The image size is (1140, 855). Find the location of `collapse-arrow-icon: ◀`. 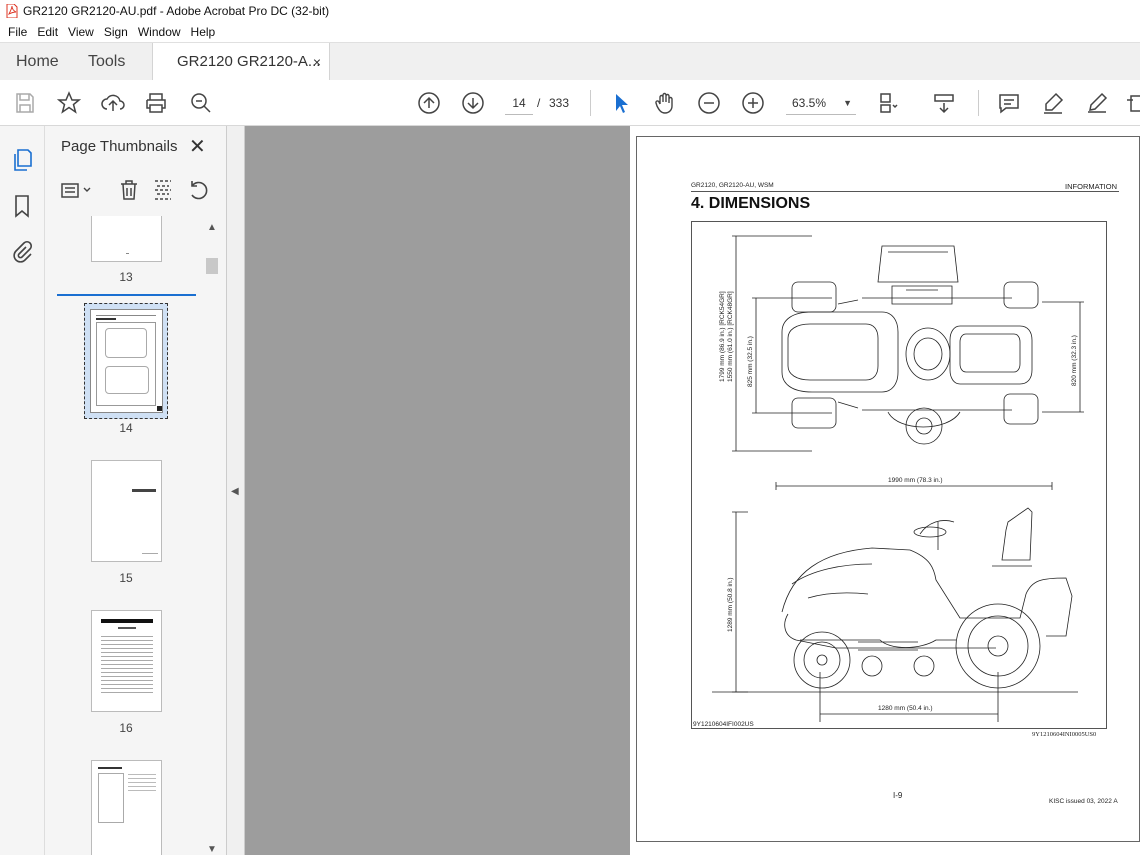

collapse-arrow-icon: ◀ is located at coordinates (235, 491).